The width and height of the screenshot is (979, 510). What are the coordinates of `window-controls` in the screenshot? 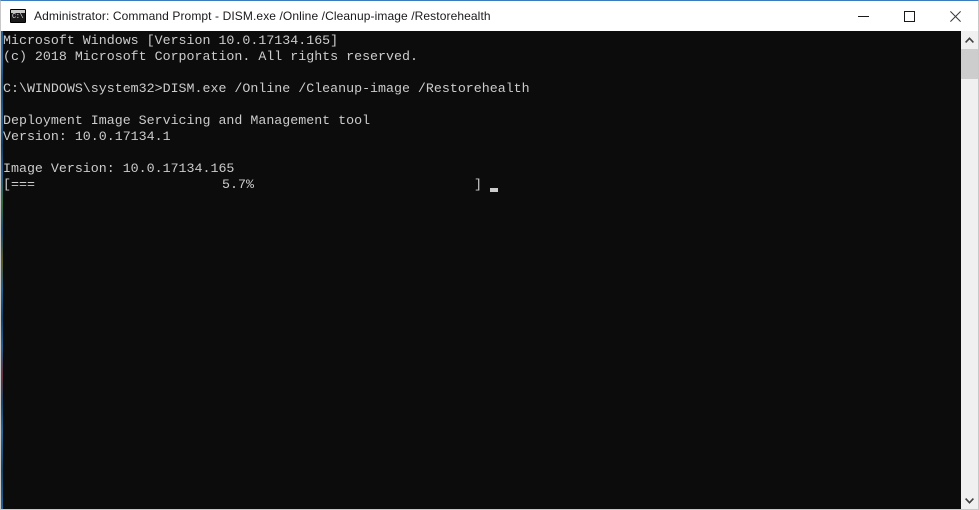 It's located at (909, 16).